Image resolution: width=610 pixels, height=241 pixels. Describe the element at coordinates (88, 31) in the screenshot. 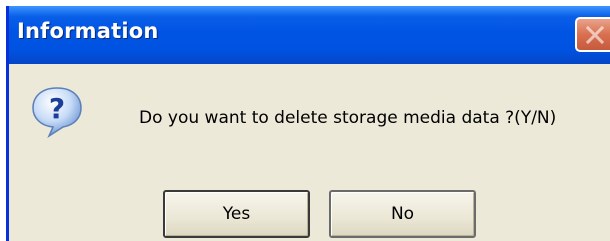

I see `window-title: Information` at that location.